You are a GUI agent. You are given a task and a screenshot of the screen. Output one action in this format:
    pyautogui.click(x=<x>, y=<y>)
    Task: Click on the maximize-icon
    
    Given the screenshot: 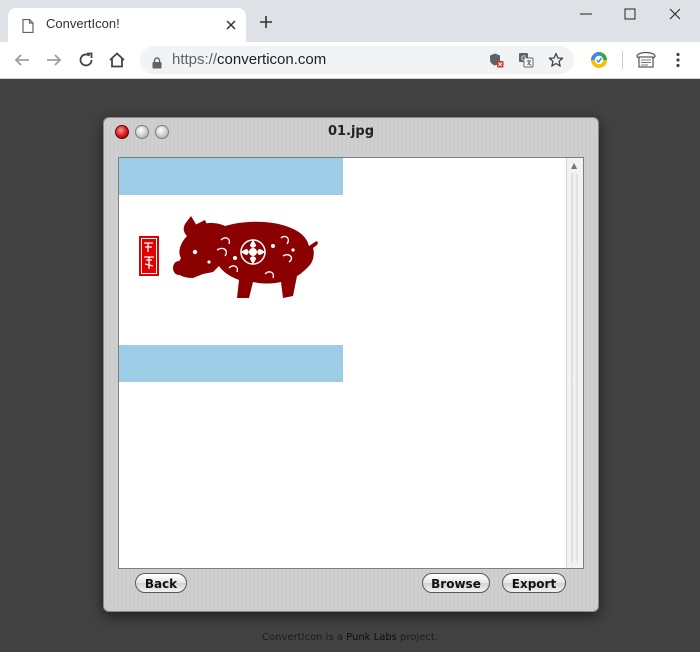 What is the action you would take?
    pyautogui.click(x=630, y=16)
    